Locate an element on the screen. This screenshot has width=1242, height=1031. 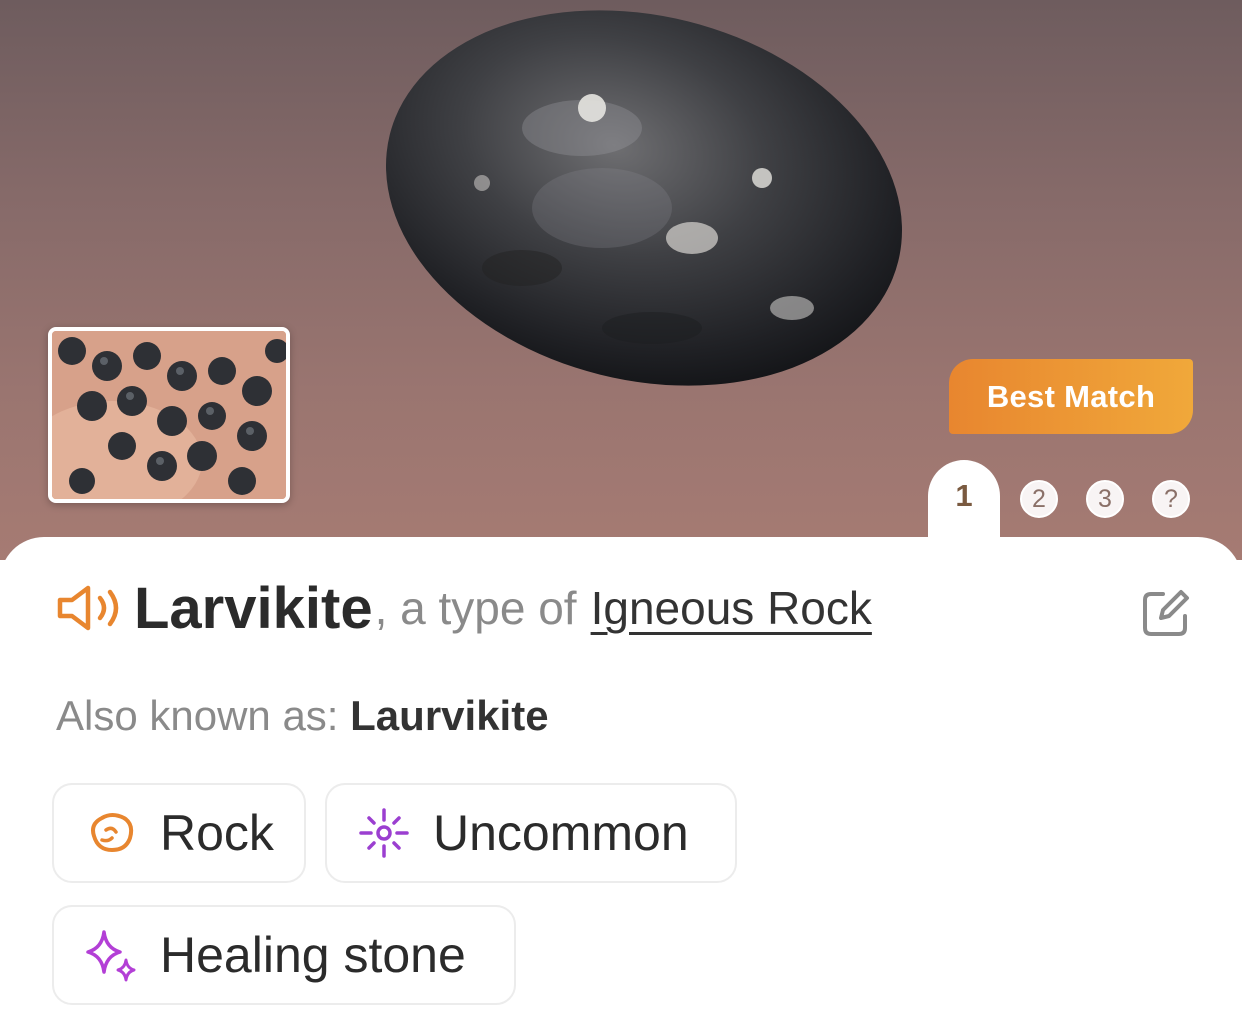
speaker-icon is located at coordinates (89, 608).